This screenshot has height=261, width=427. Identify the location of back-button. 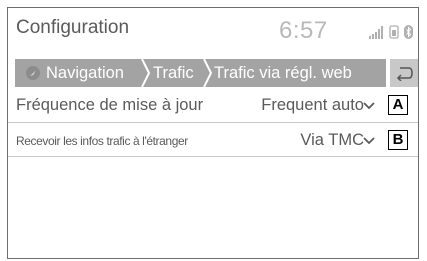
(404, 73).